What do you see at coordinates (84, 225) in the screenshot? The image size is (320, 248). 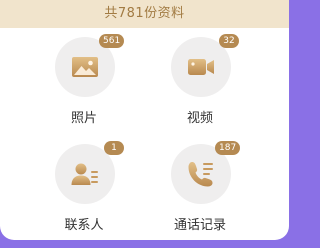 I see `contacts-label: 联系人` at bounding box center [84, 225].